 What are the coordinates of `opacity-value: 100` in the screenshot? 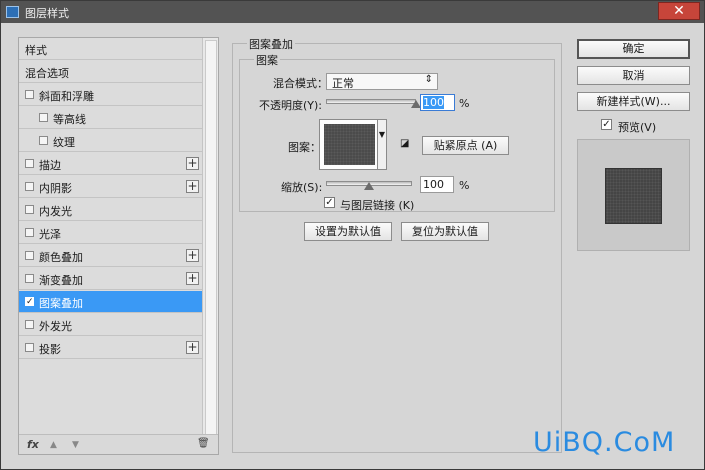 It's located at (433, 102).